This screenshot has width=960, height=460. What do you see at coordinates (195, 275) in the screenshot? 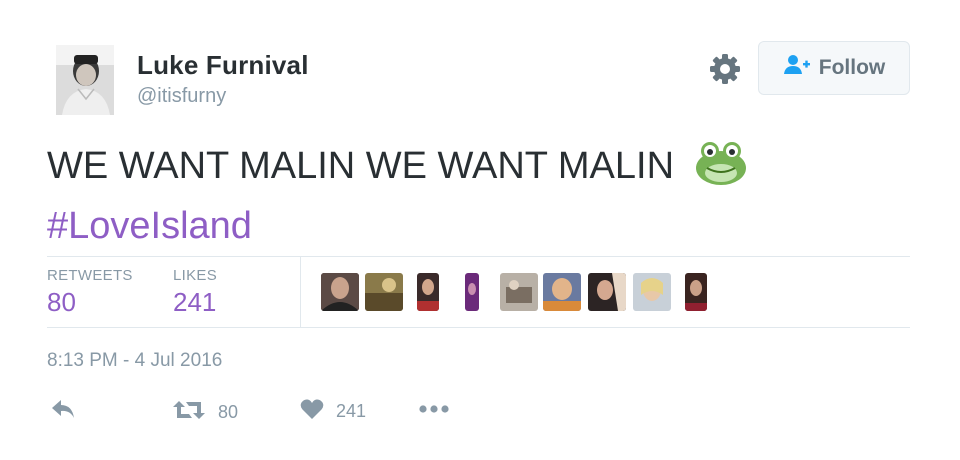
I see `likes-label: LIKES` at bounding box center [195, 275].